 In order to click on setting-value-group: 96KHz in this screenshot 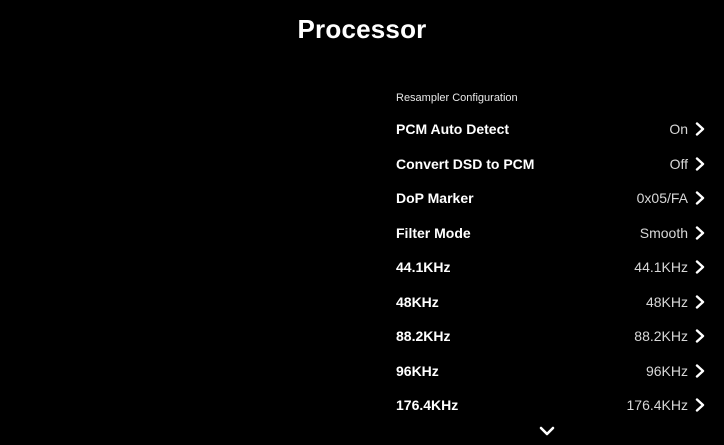, I will do `click(676, 371)`.